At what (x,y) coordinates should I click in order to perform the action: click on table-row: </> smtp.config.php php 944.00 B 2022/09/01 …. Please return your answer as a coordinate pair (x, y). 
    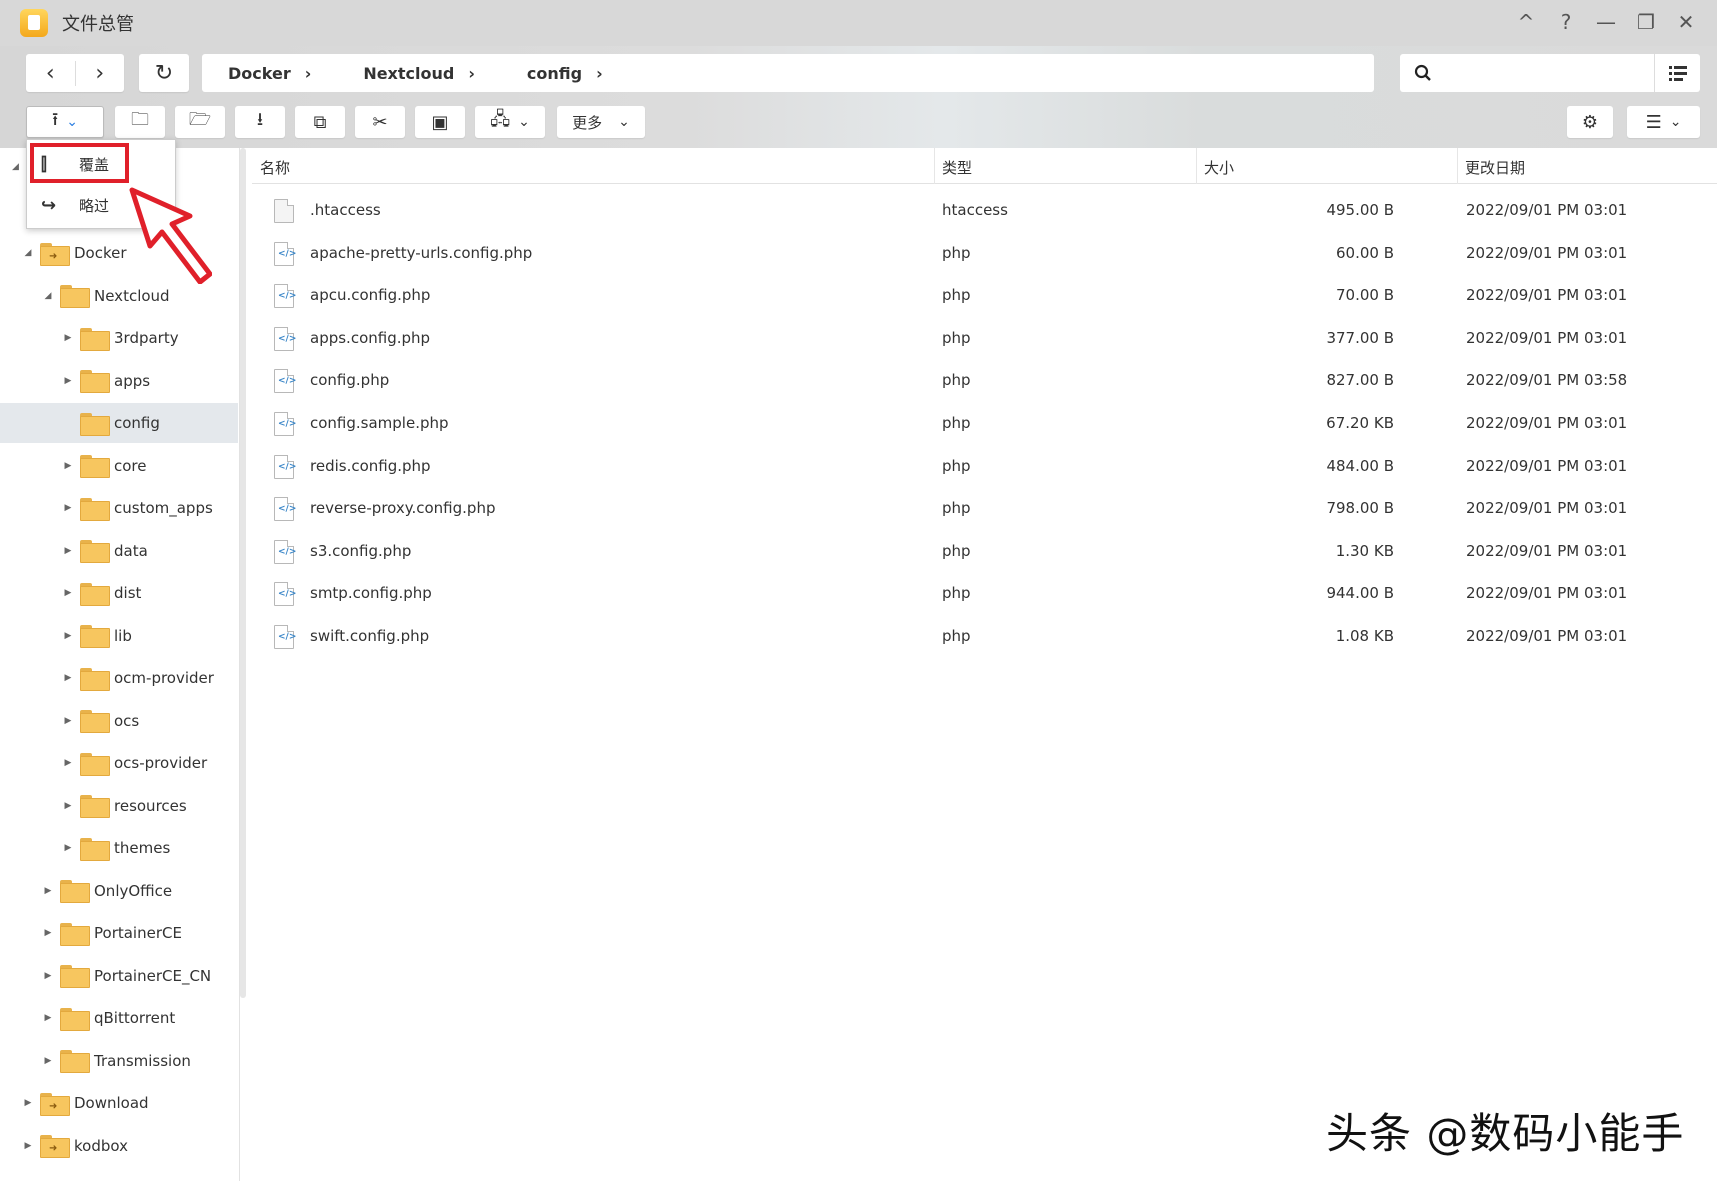
    Looking at the image, I should click on (984, 594).